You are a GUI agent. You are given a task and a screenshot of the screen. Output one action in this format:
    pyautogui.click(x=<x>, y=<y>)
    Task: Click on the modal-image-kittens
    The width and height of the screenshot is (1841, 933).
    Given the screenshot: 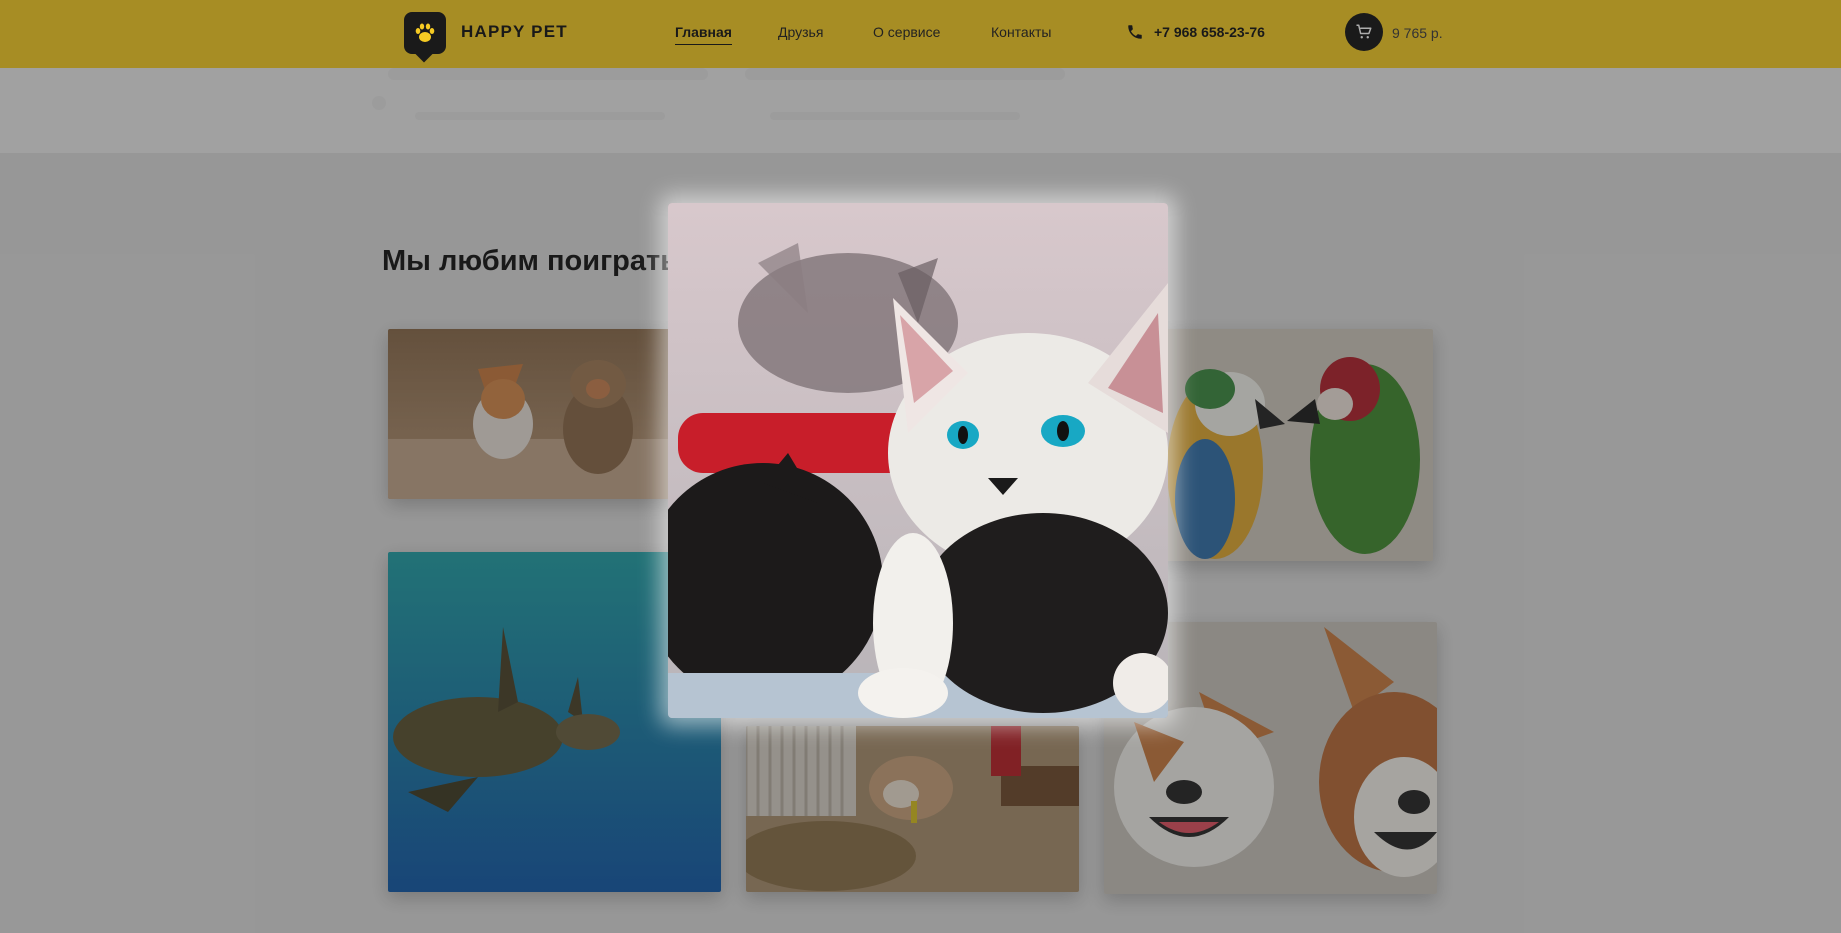 What is the action you would take?
    pyautogui.click(x=918, y=460)
    